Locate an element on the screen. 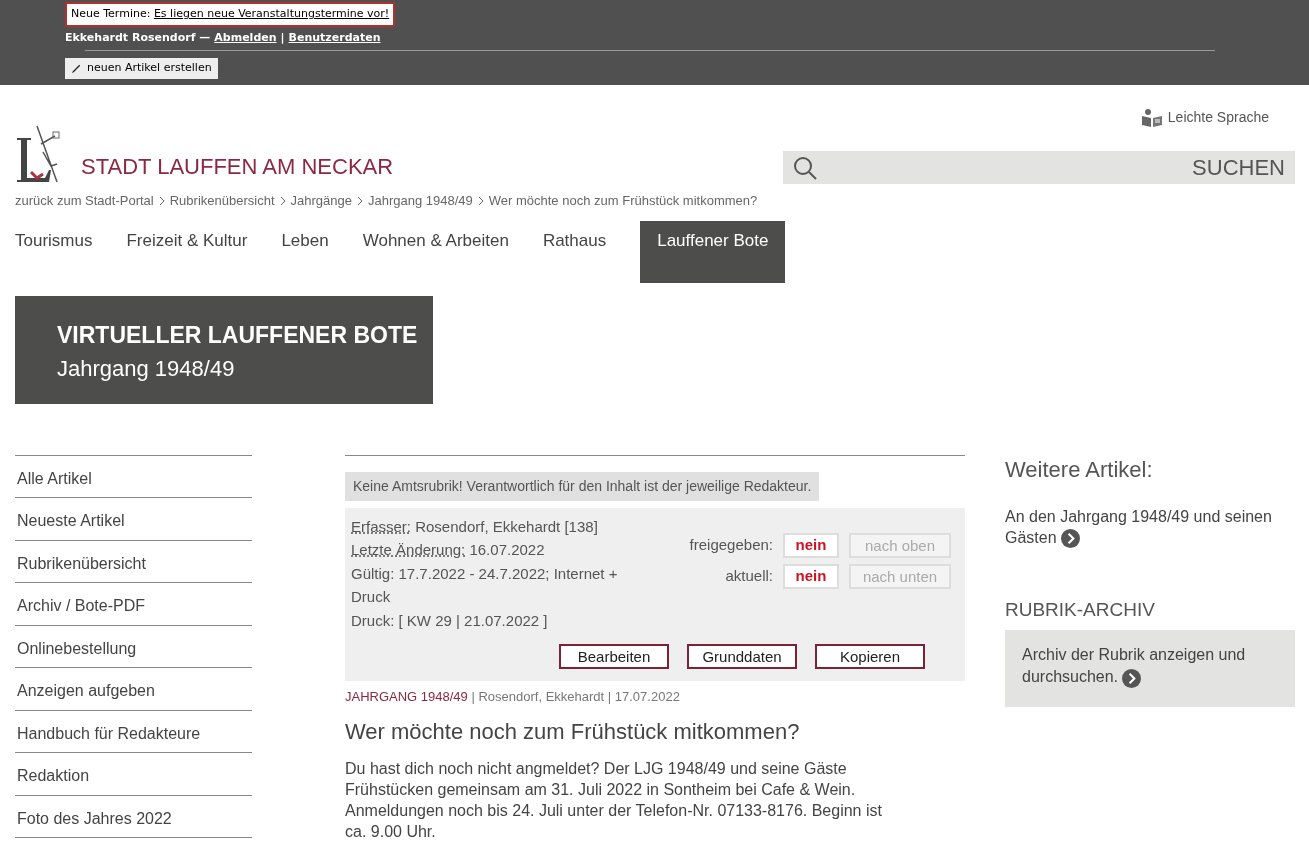  archive-heading: RUBRIK-ARCHIV is located at coordinates (1080, 609).